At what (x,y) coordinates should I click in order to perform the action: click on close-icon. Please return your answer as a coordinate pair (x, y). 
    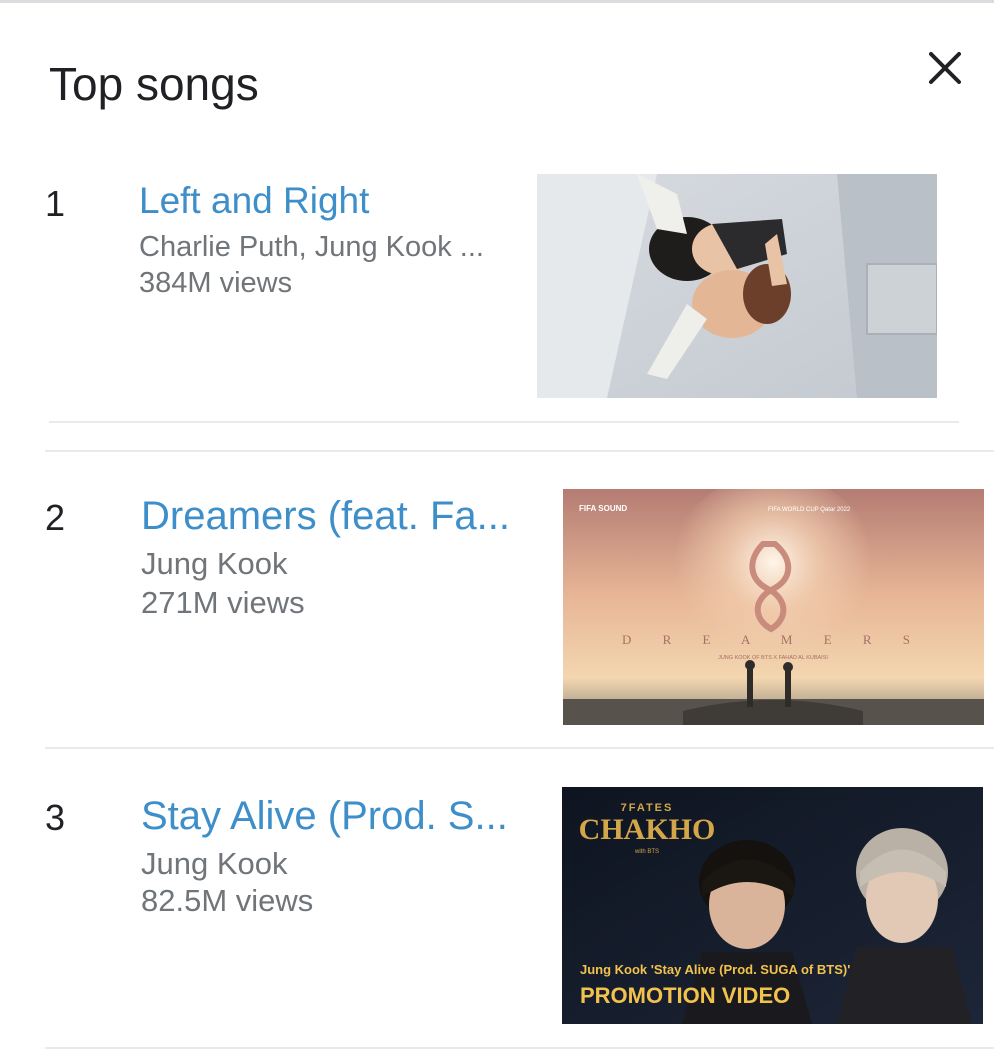
    Looking at the image, I should click on (945, 68).